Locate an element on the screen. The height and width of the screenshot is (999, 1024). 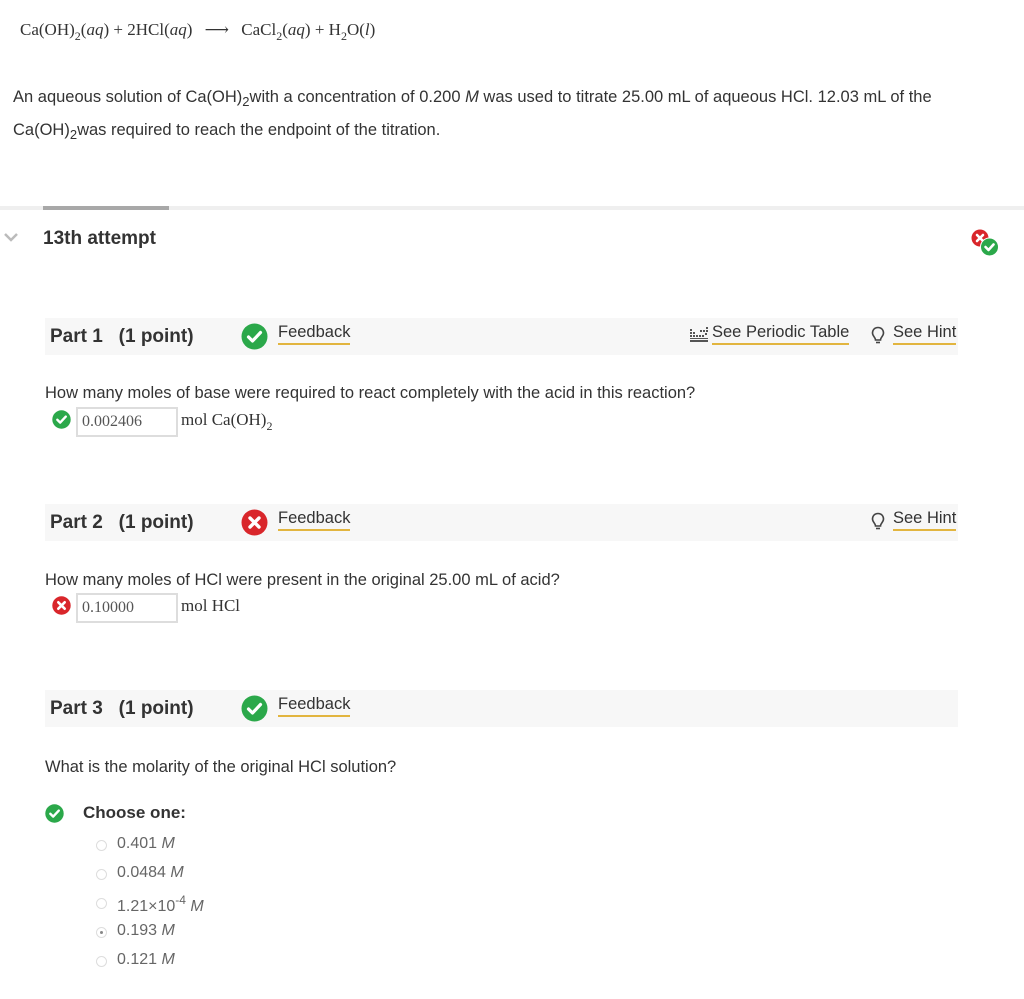
attempt-progress-bar is located at coordinates (512, 208).